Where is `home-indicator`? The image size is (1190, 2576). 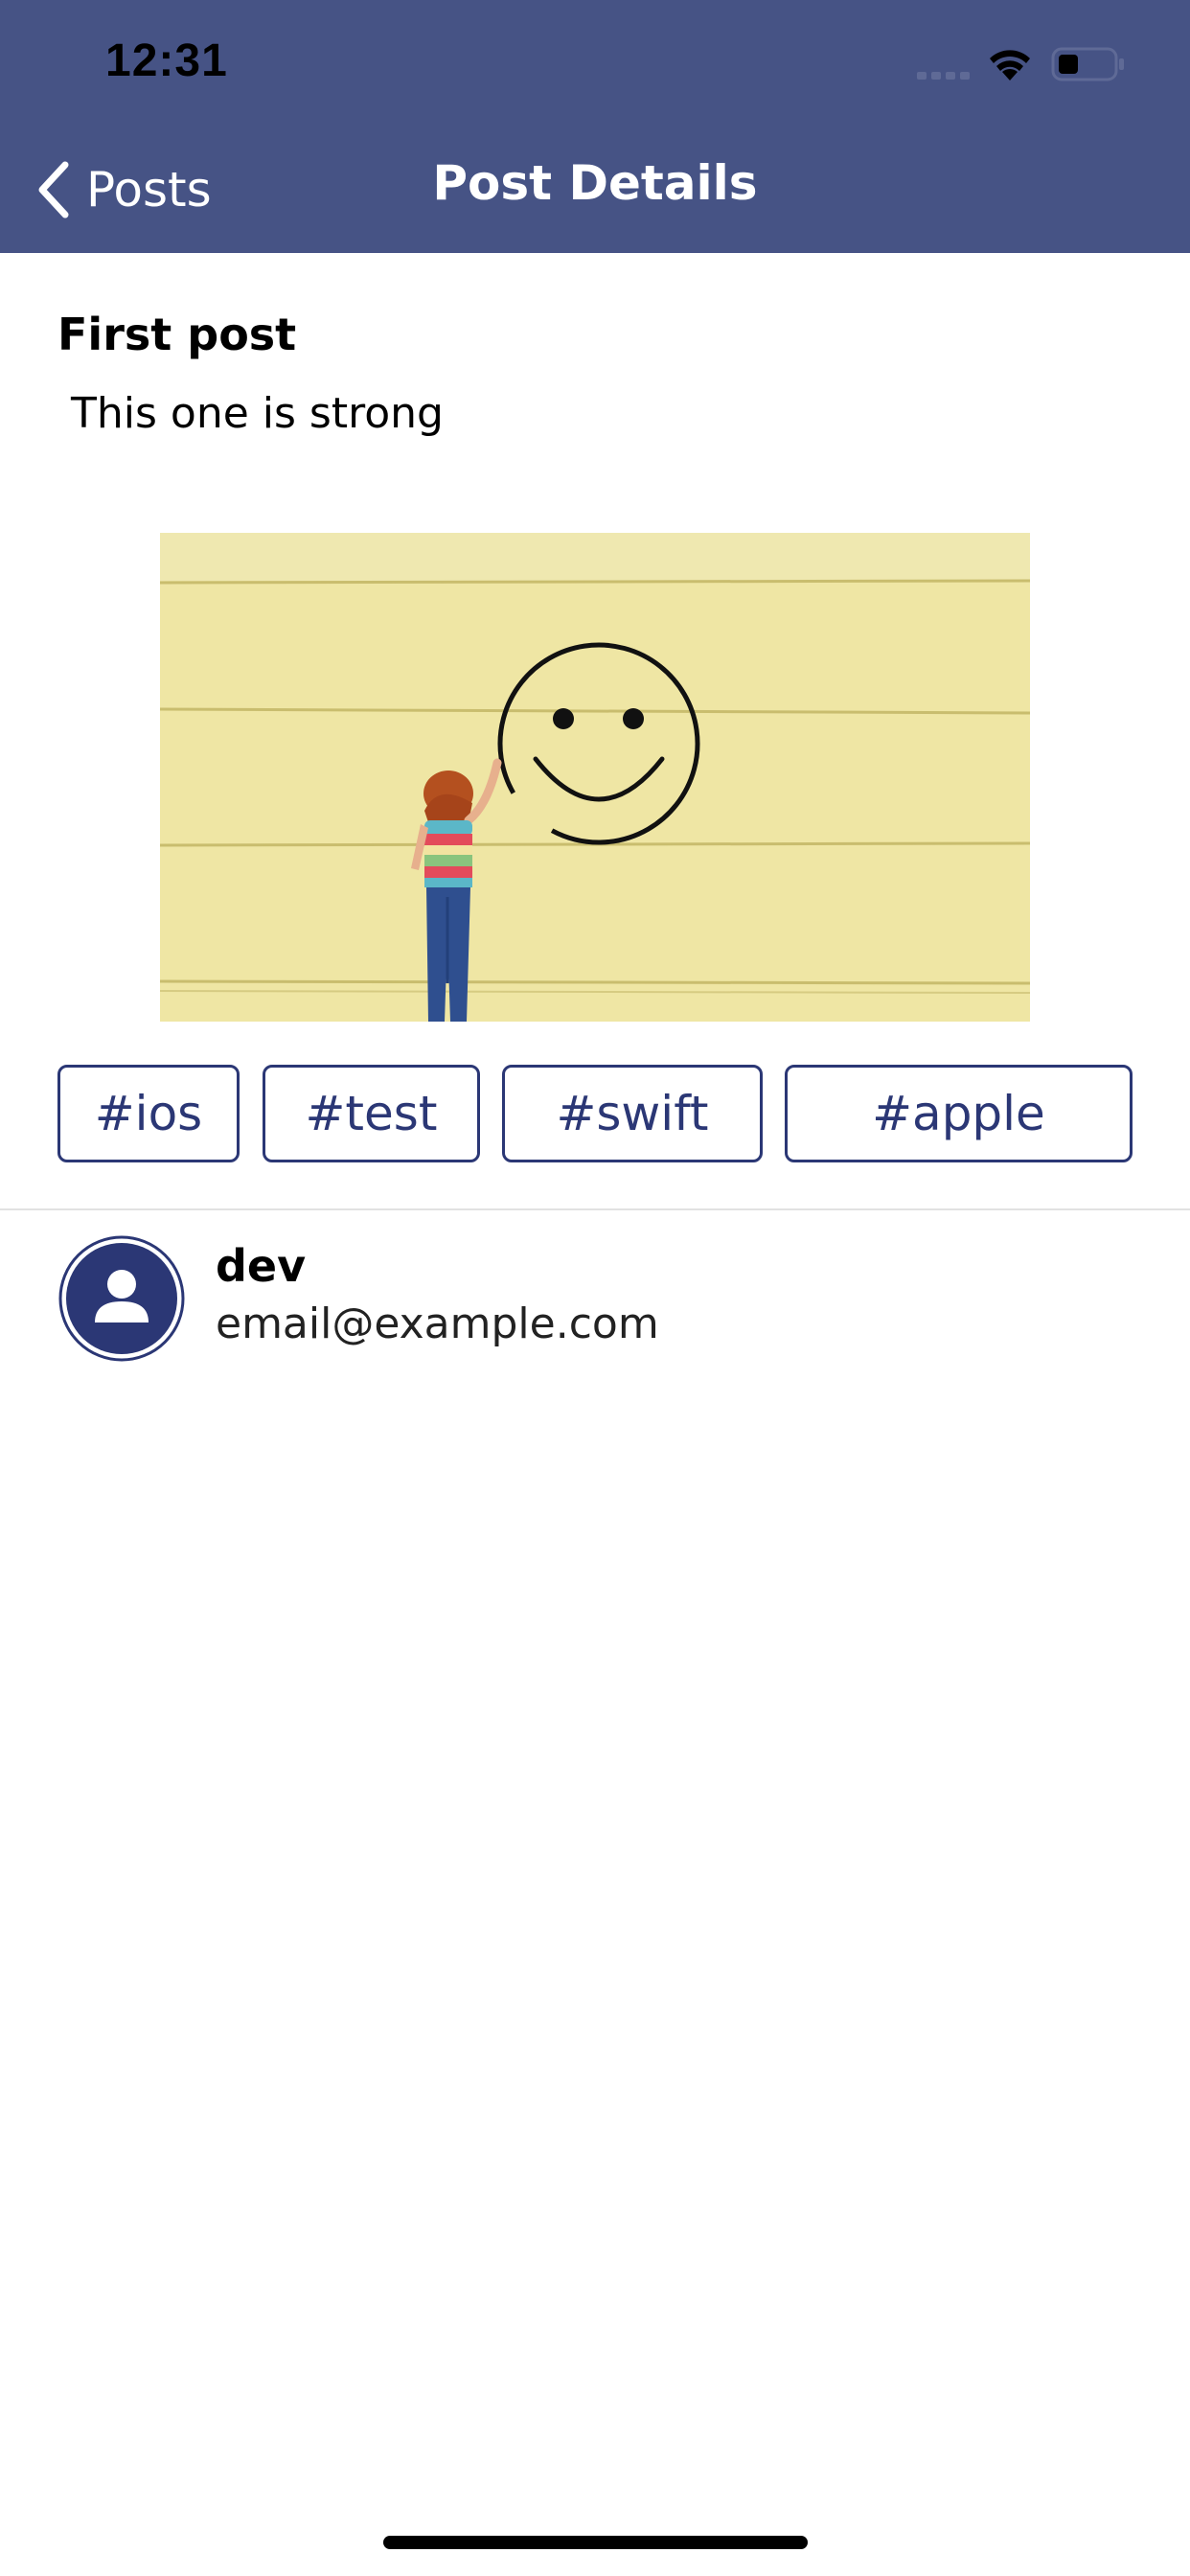 home-indicator is located at coordinates (595, 2542).